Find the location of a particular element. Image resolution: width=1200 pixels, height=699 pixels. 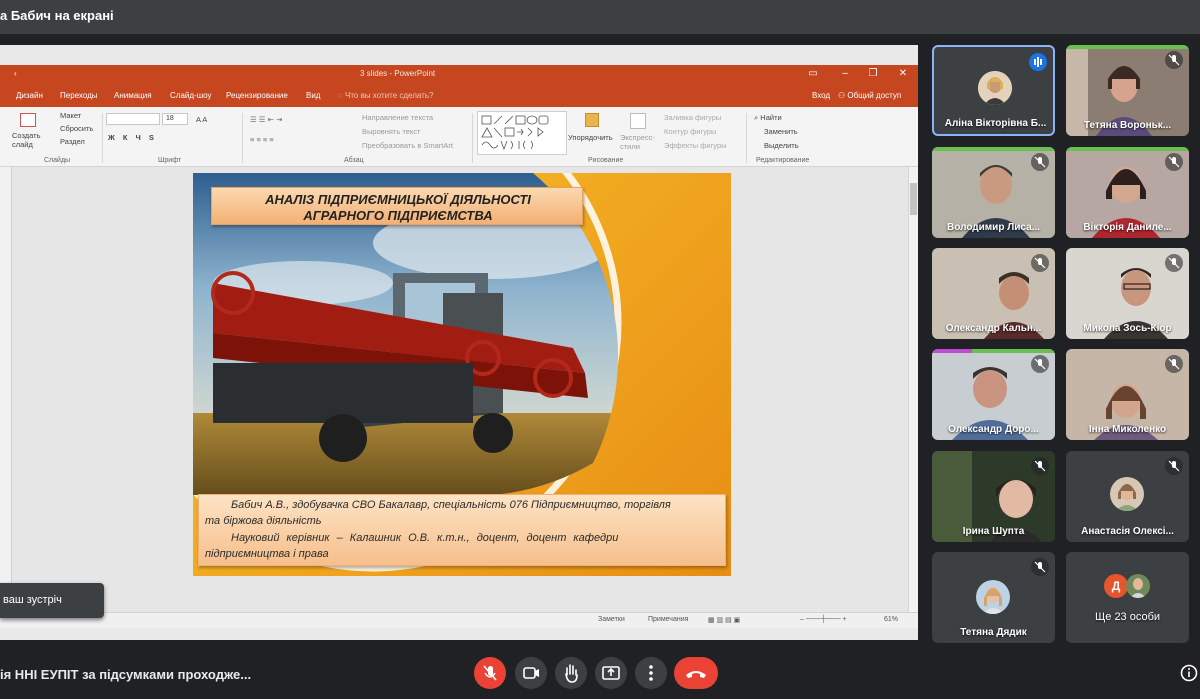

powerpoint-titlebar: ‹ 3 slides - PowerPoint ▭ – ❐ ✕ is located at coordinates (459, 75).